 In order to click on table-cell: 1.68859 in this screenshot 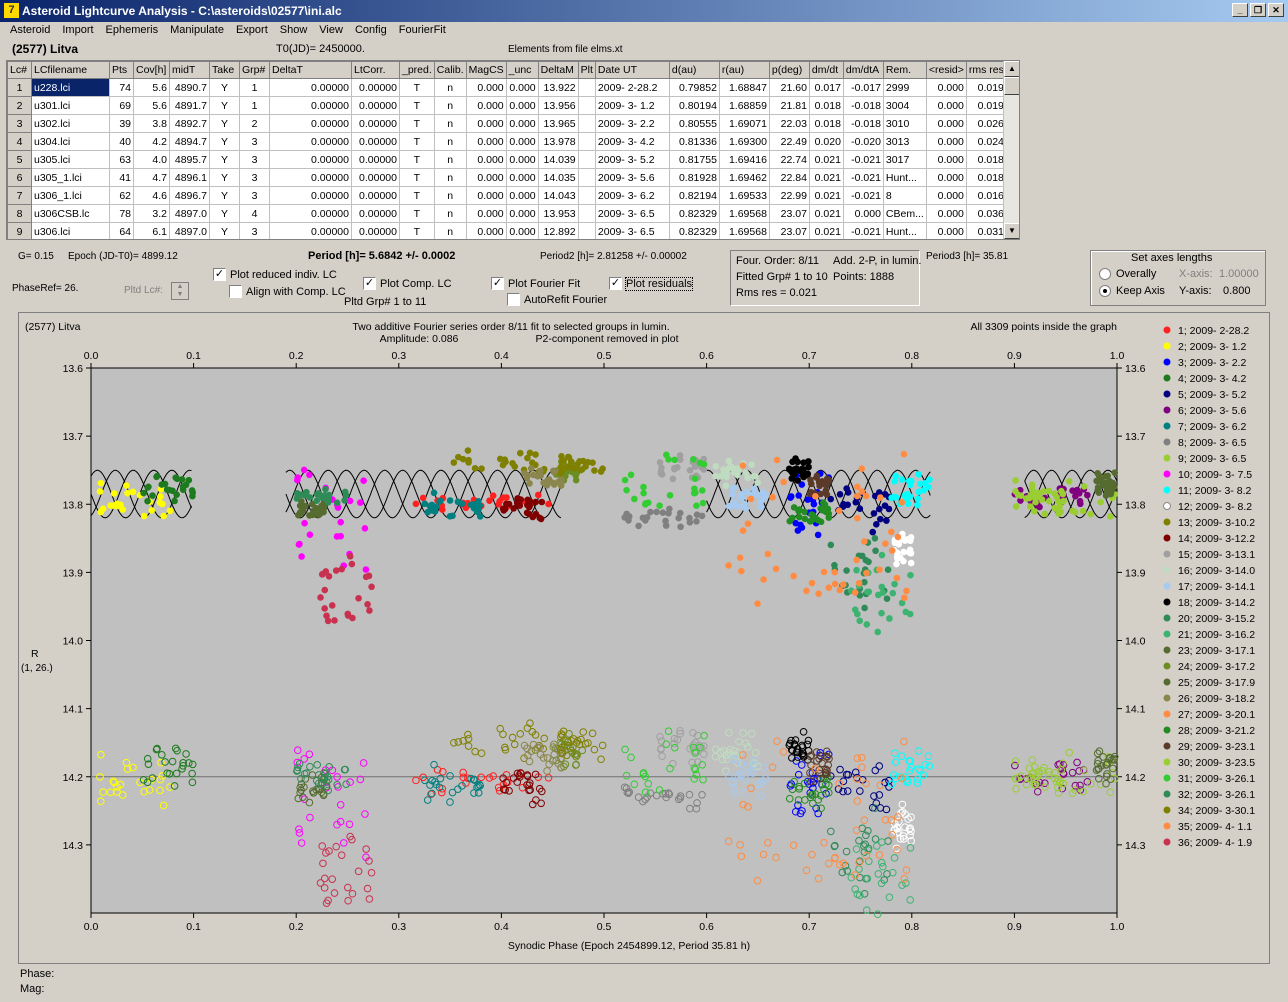, I will do `click(744, 105)`.